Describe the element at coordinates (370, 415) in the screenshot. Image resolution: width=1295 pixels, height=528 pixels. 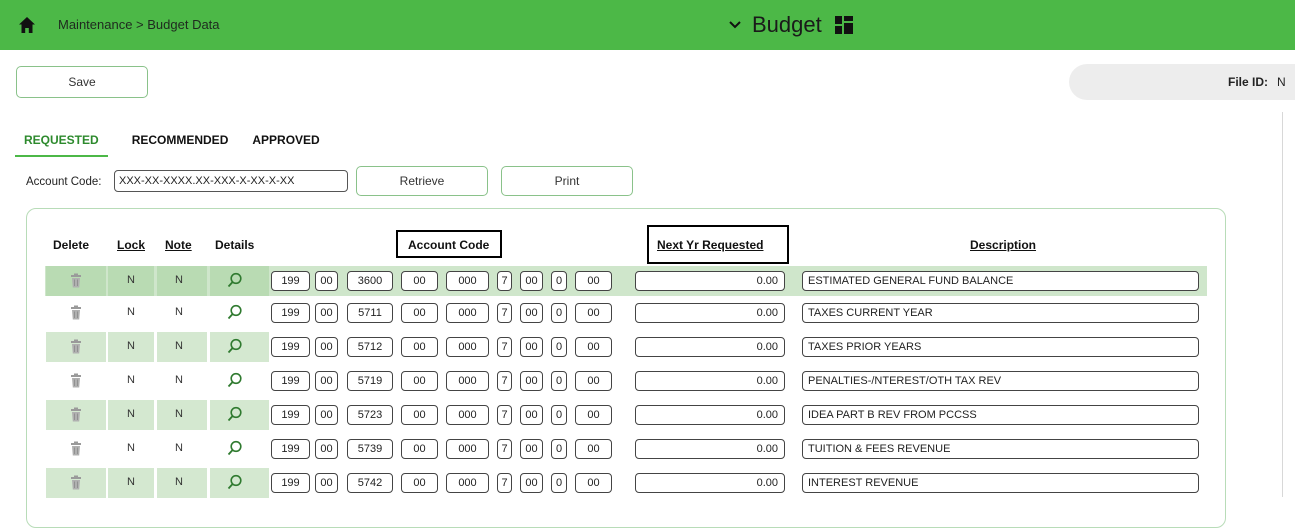
I see `account-segment-input: 5723` at that location.